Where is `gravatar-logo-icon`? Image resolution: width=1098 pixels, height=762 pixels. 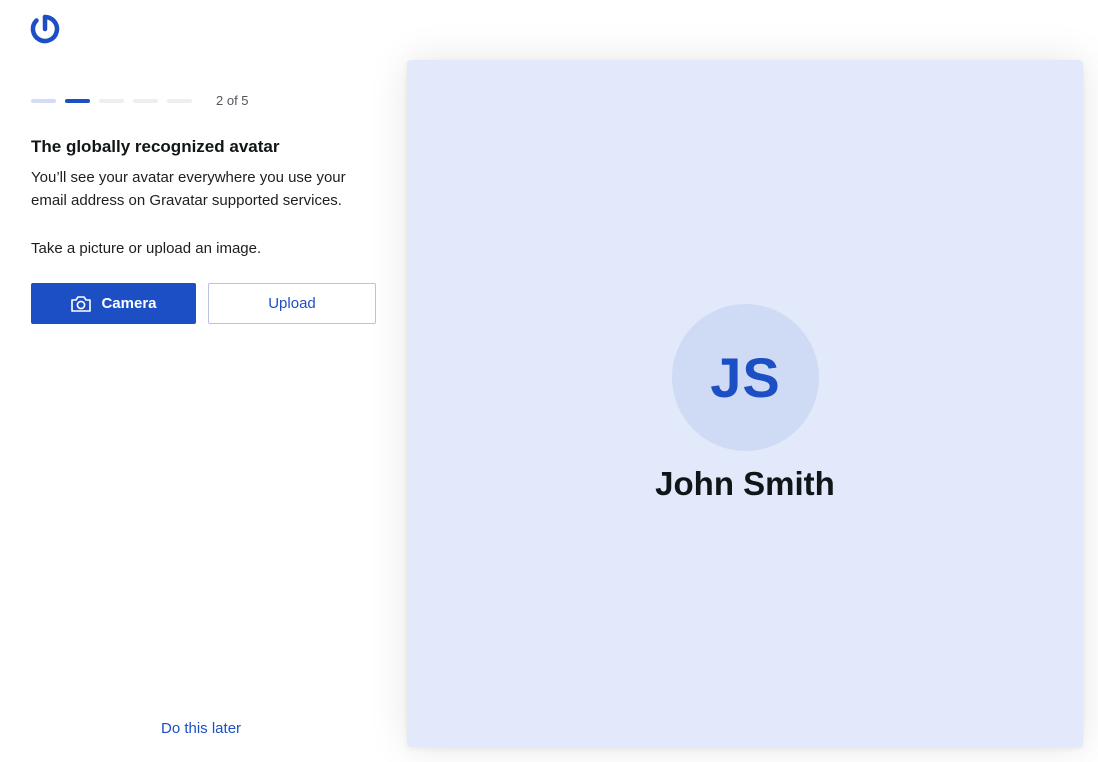
gravatar-logo-icon is located at coordinates (45, 29).